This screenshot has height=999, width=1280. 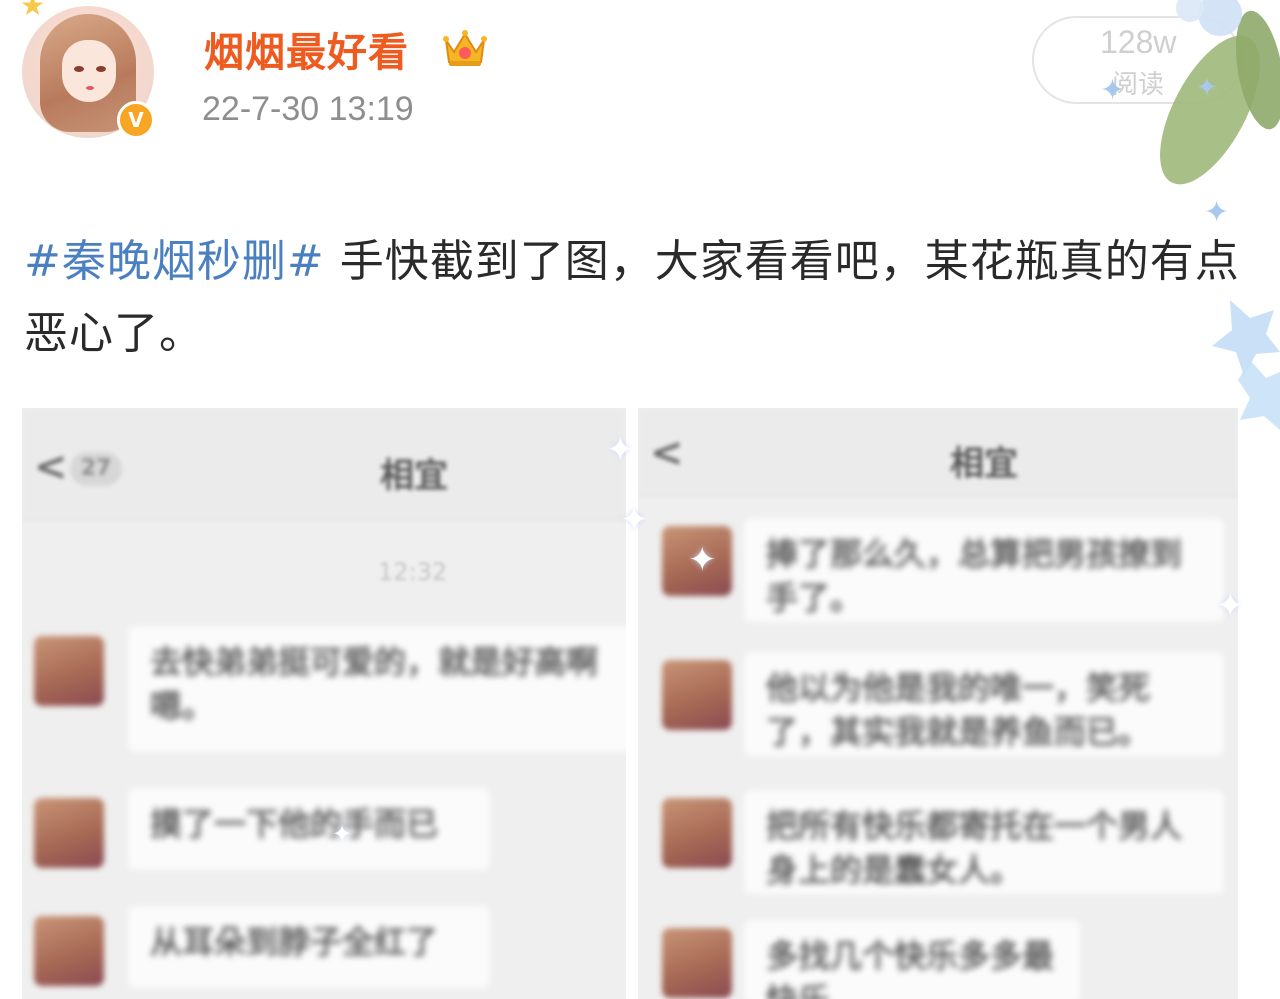 What do you see at coordinates (377, 689) in the screenshot?
I see `message-bubble: 去快弟弟挺可爱的，就是好高啊嗯。` at bounding box center [377, 689].